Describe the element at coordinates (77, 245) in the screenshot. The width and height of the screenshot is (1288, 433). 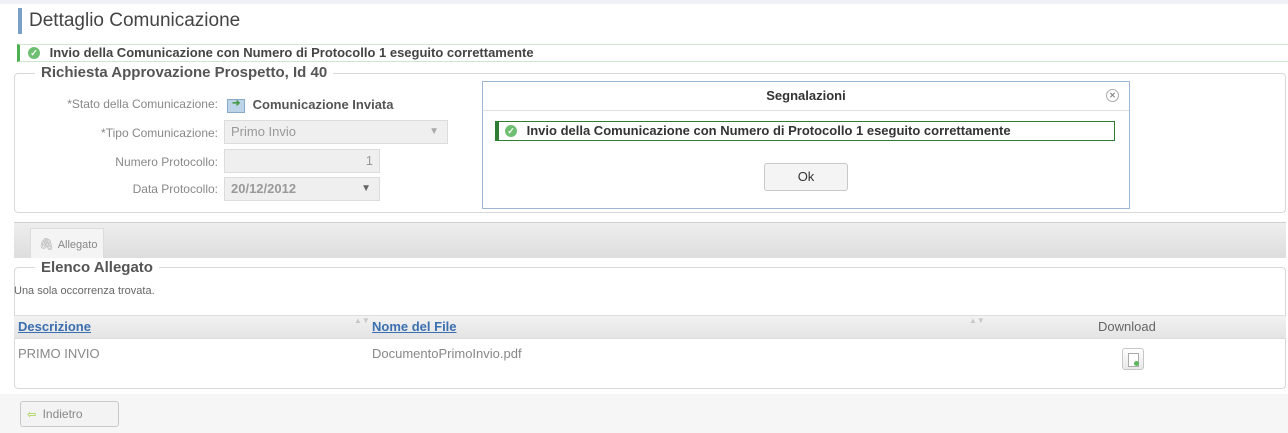
I see `tab-allegato-label: Allegato` at that location.